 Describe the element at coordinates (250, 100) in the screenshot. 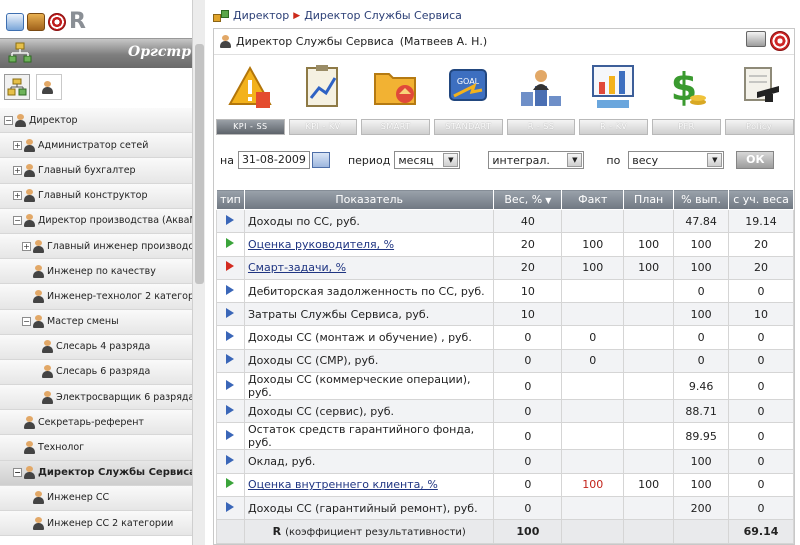

I see `tab-warning-chart: KPI - SS` at that location.